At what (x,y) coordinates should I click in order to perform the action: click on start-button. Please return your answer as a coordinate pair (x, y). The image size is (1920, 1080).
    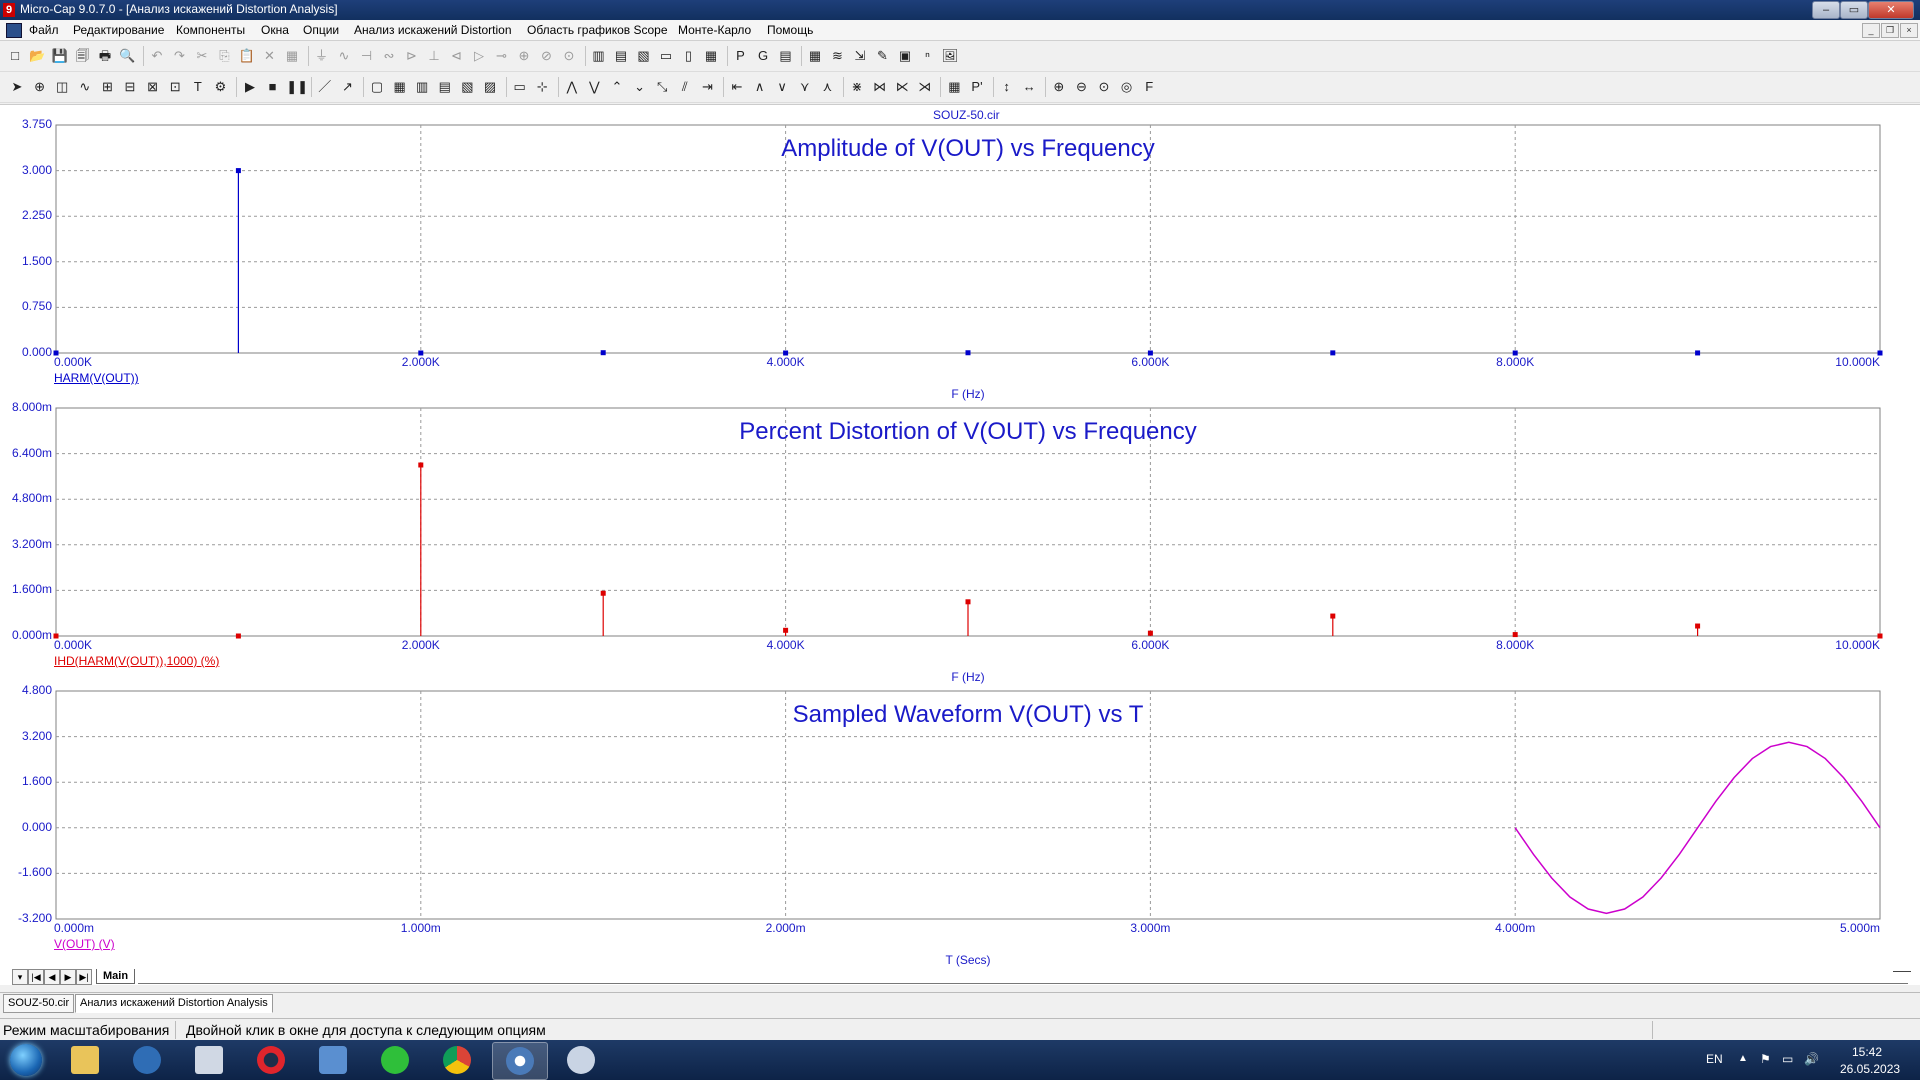
    Looking at the image, I should click on (26, 1060).